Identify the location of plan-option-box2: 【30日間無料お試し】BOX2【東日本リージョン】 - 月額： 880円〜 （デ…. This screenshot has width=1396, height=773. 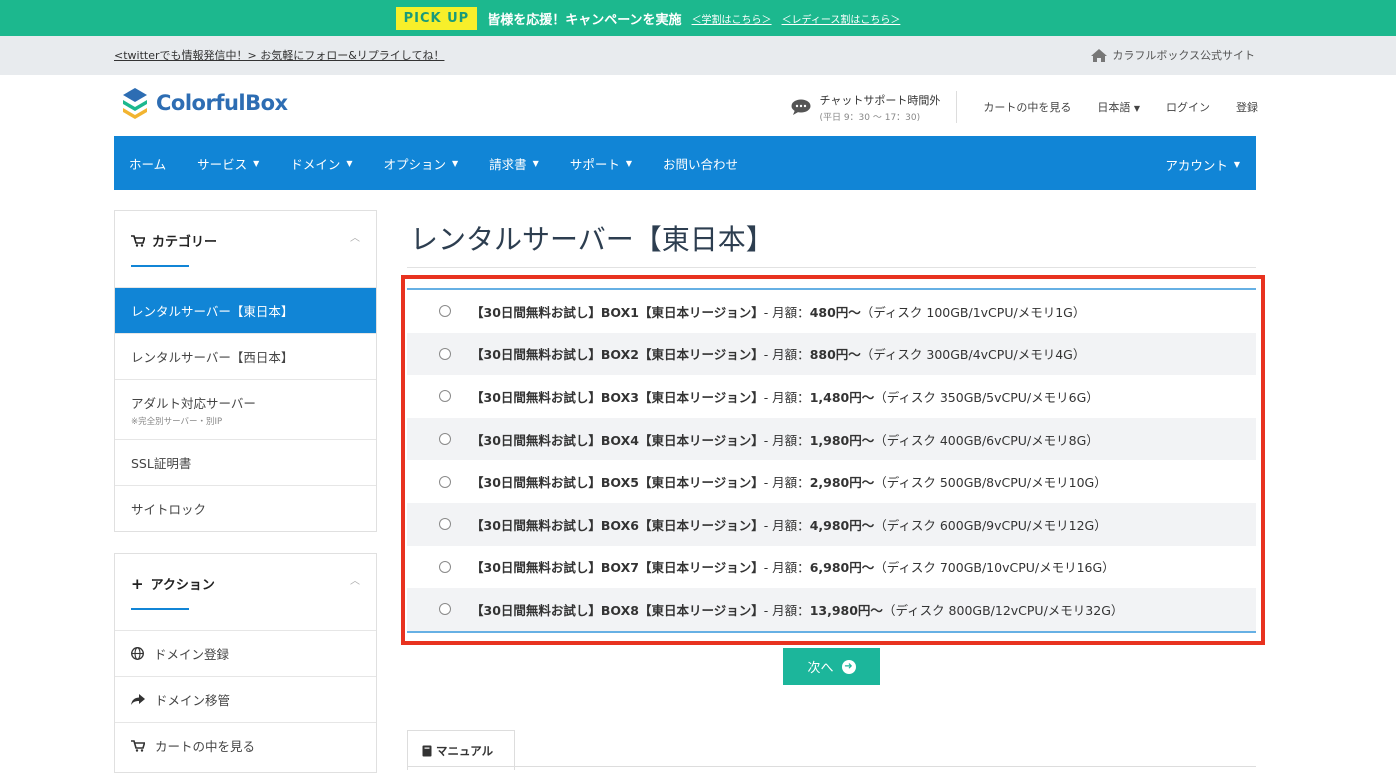
(831, 354).